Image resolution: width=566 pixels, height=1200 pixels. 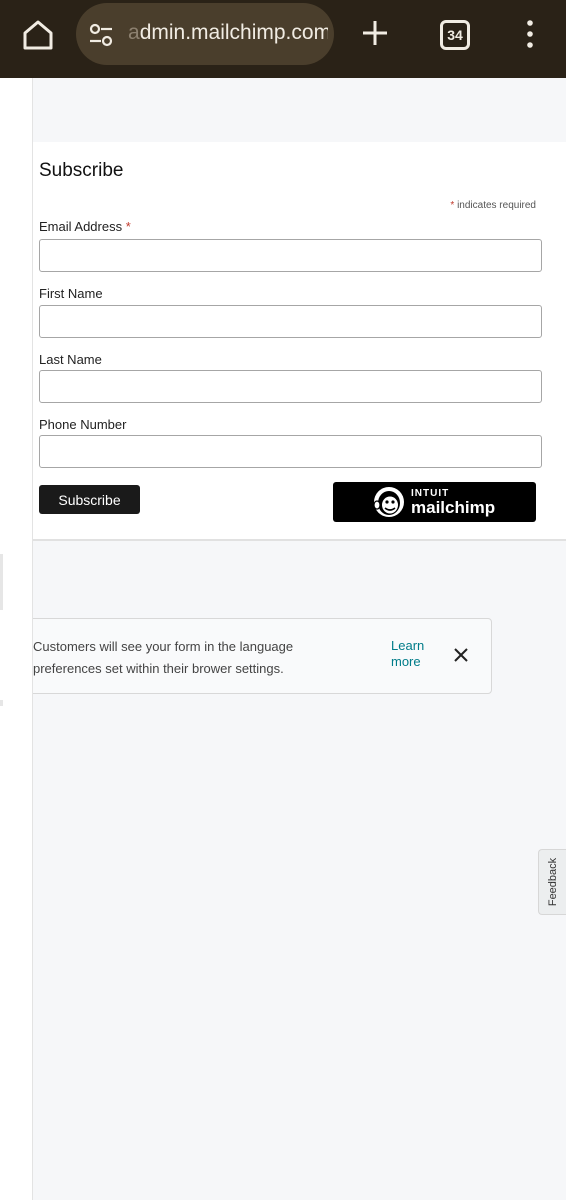 I want to click on required-note: * indicates required, so click(x=493, y=205).